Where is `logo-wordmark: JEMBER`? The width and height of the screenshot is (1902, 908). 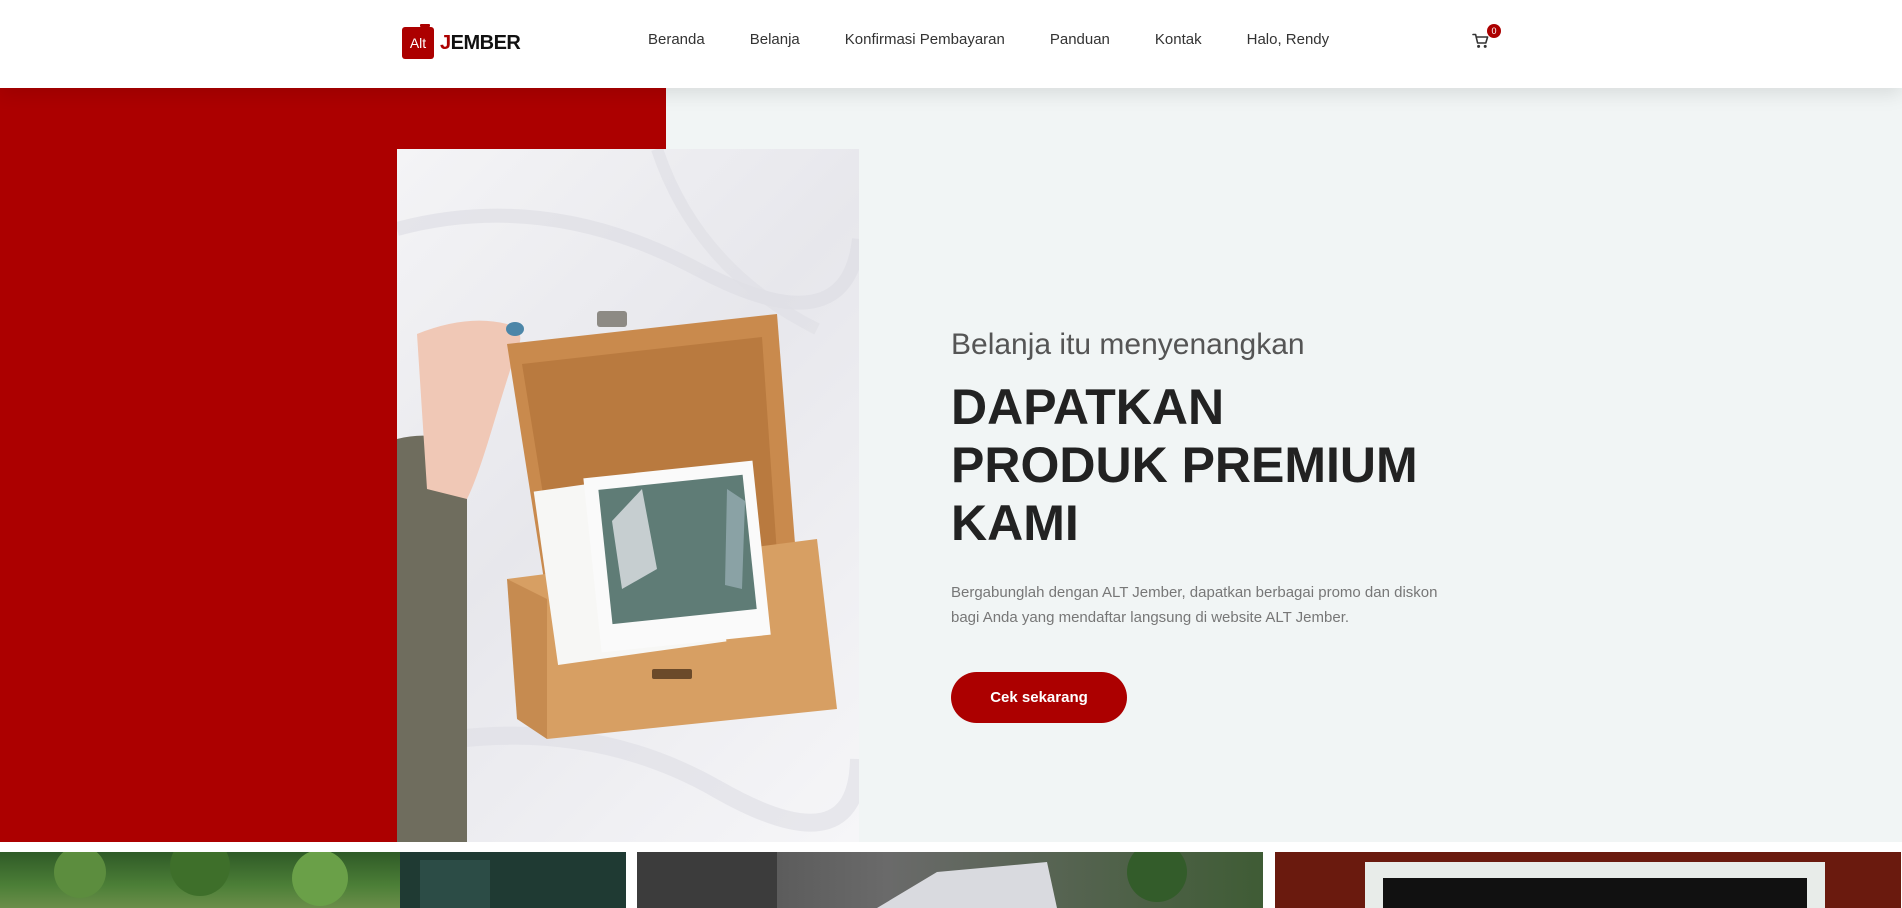
logo-wordmark: JEMBER is located at coordinates (480, 43).